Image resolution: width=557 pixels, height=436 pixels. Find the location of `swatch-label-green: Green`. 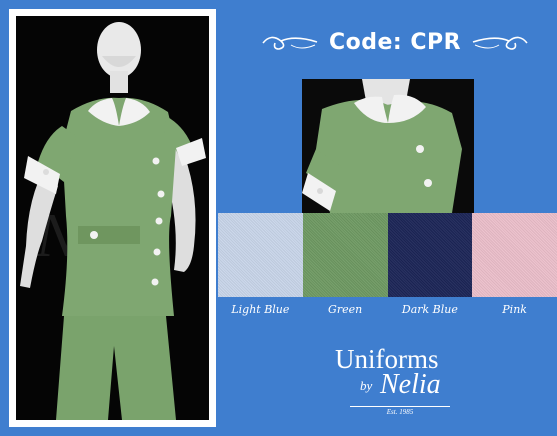

swatch-label-green: Green is located at coordinates (345, 309).